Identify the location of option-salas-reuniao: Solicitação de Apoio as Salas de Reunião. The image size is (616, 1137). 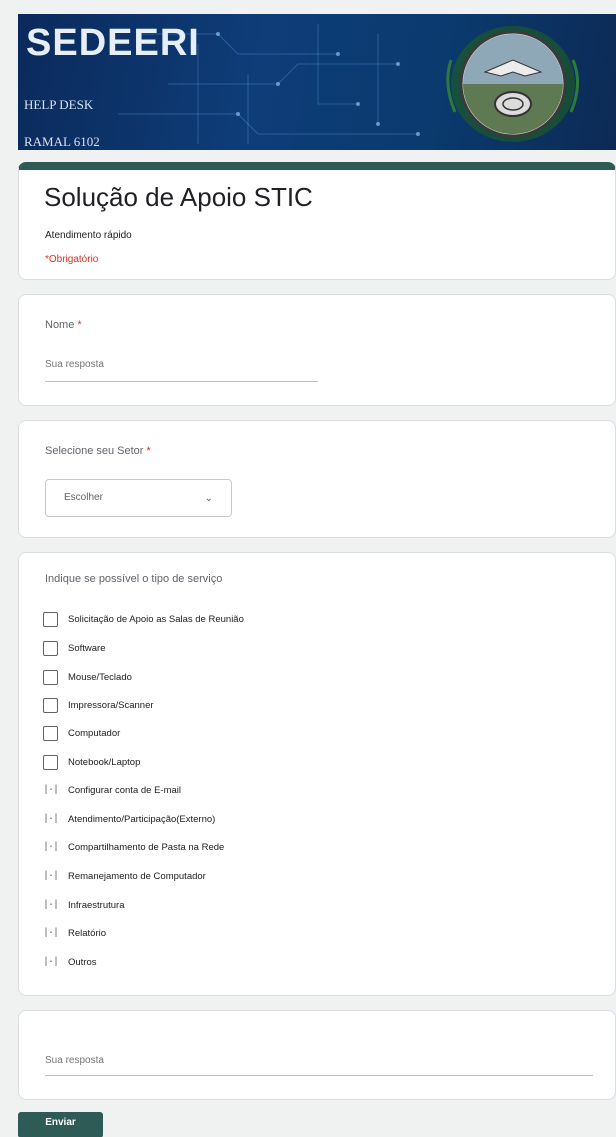
(143, 619).